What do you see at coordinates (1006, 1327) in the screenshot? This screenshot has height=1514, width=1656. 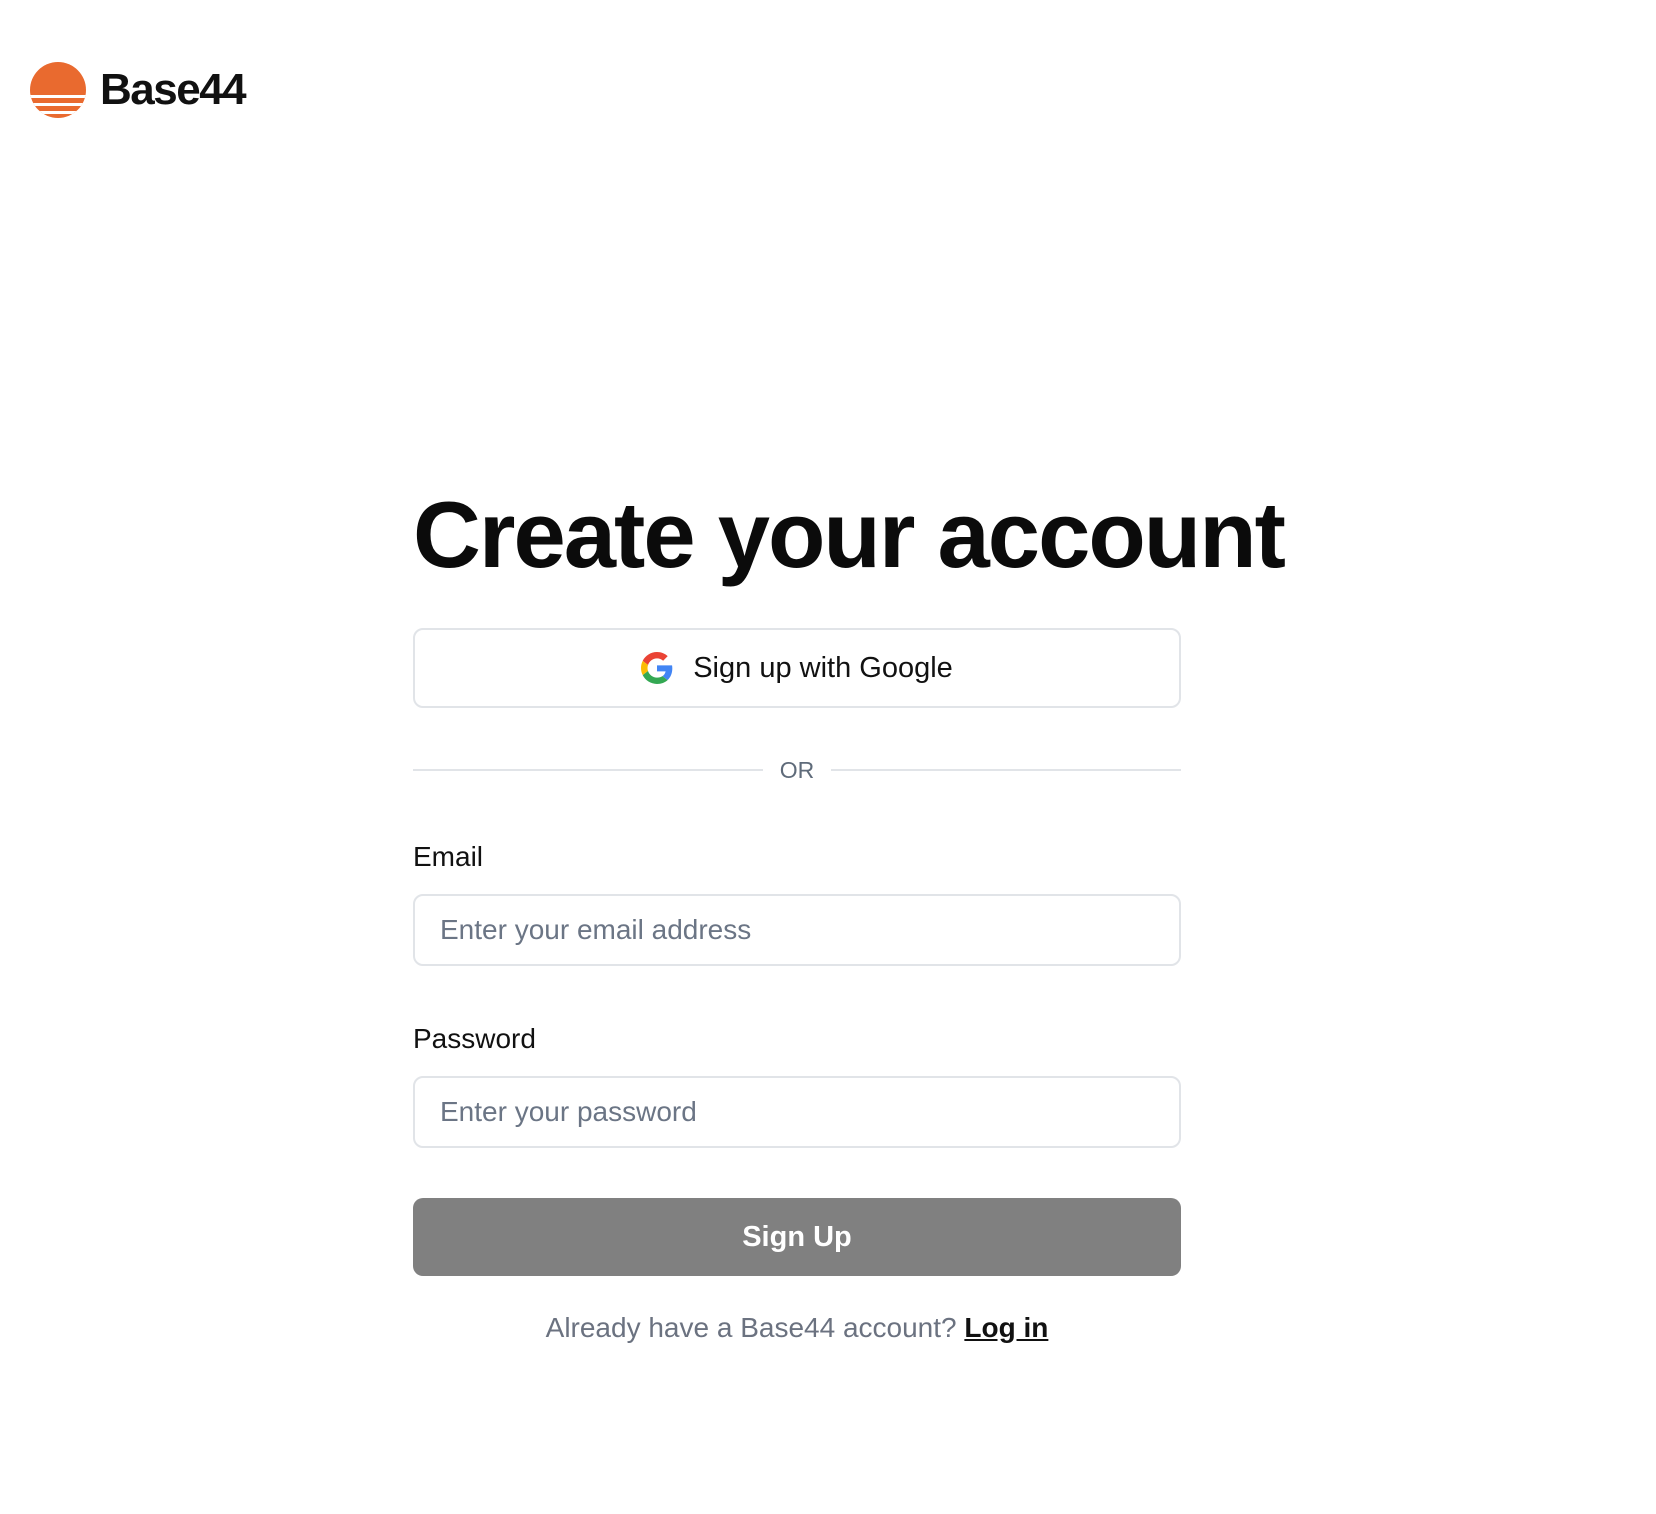 I see `log-in-link: Log in` at bounding box center [1006, 1327].